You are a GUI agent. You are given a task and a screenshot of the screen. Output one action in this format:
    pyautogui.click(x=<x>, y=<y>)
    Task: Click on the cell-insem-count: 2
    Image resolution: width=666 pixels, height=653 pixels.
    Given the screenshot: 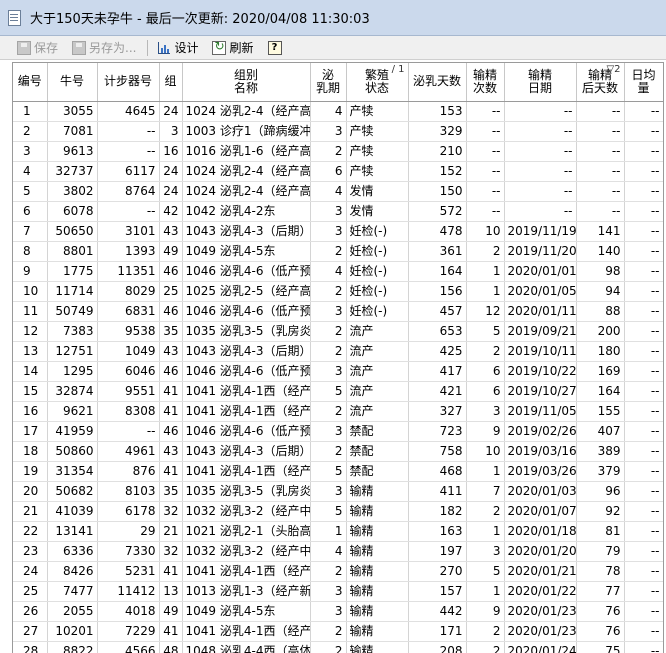 What is the action you would take?
    pyautogui.click(x=485, y=351)
    